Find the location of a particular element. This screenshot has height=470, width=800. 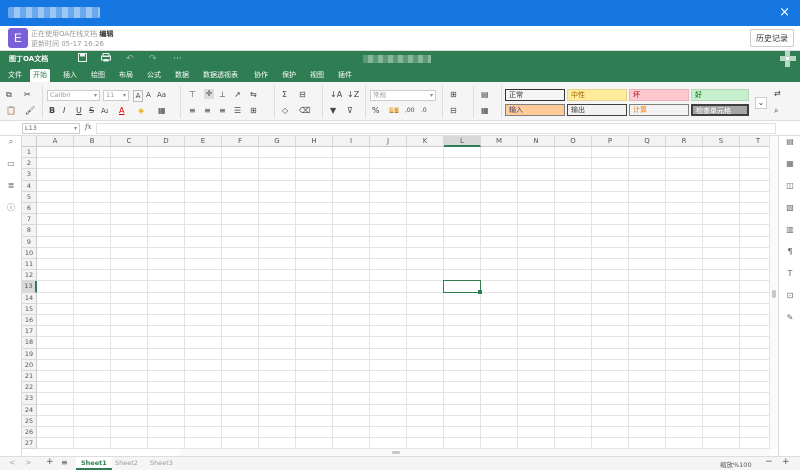

column-header: G is located at coordinates (277, 141).